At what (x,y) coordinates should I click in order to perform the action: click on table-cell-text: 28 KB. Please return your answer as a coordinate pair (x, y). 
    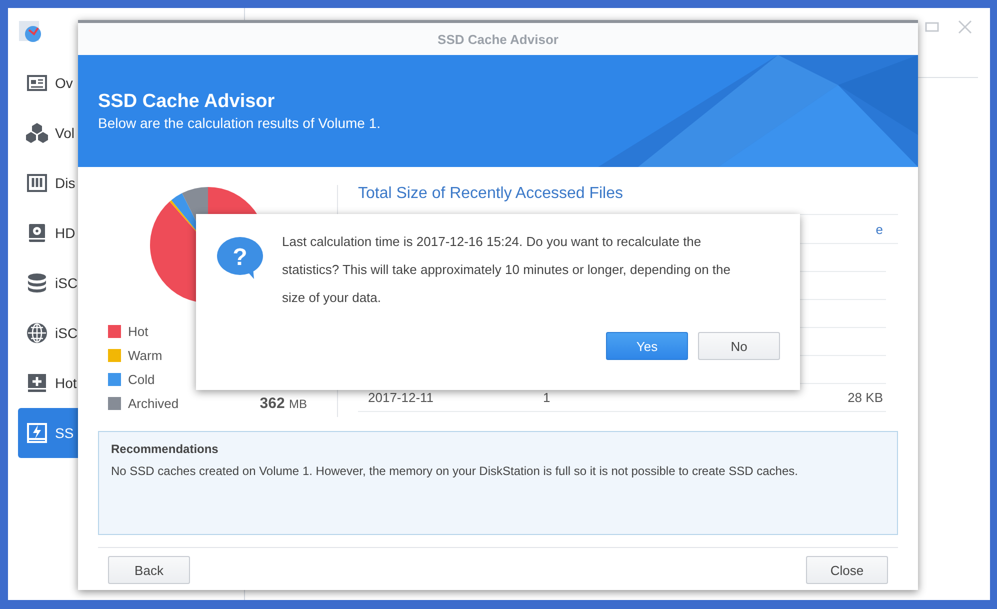
    Looking at the image, I should click on (864, 397).